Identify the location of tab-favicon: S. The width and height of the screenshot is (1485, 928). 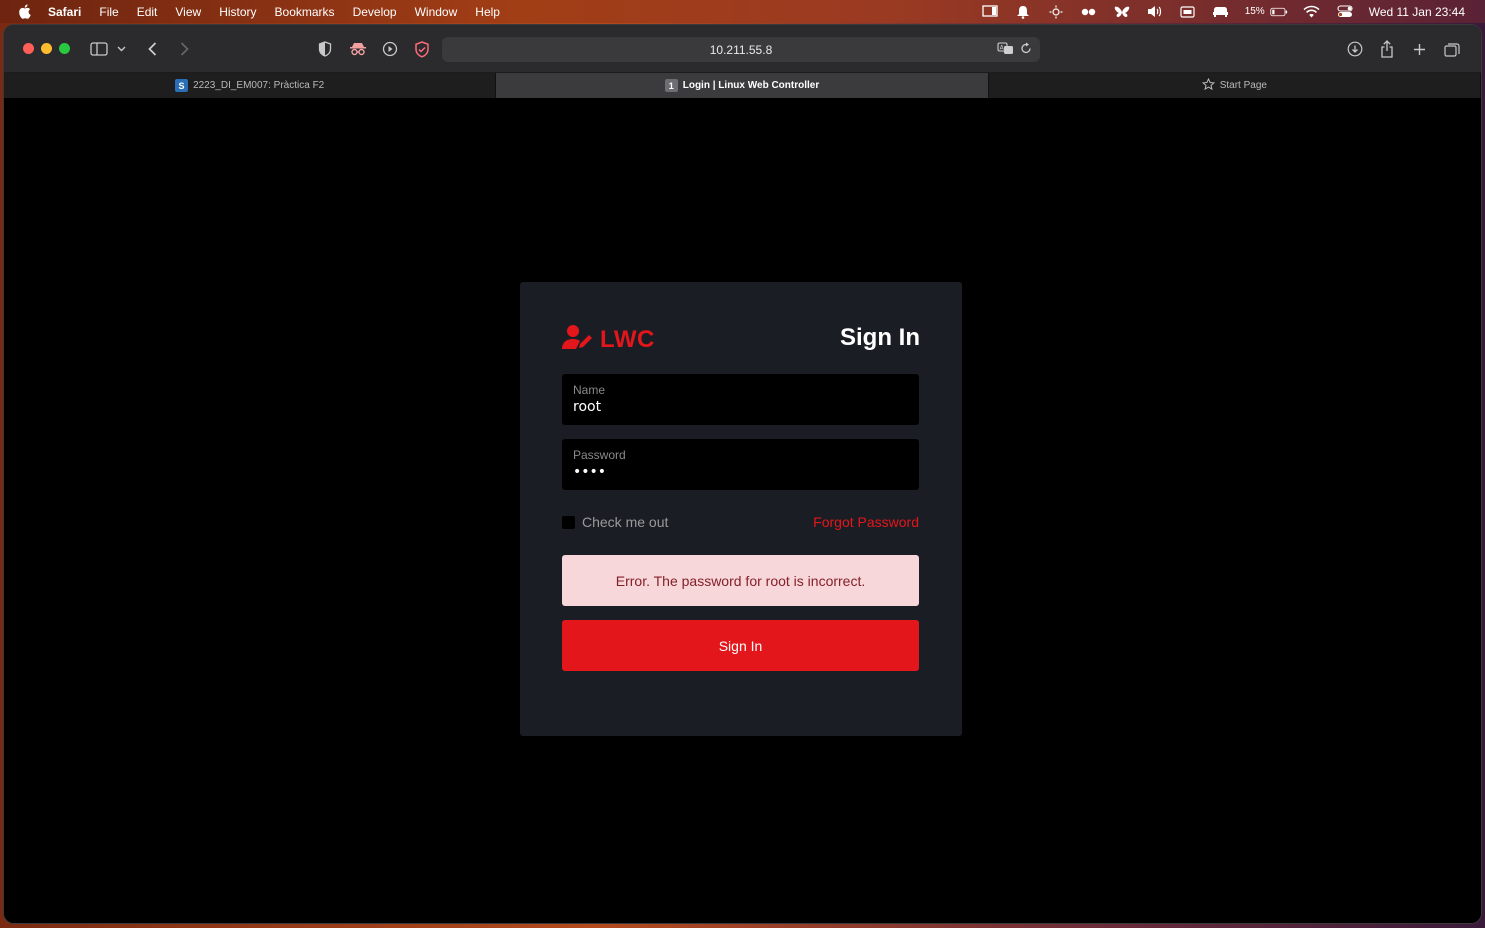
(182, 85).